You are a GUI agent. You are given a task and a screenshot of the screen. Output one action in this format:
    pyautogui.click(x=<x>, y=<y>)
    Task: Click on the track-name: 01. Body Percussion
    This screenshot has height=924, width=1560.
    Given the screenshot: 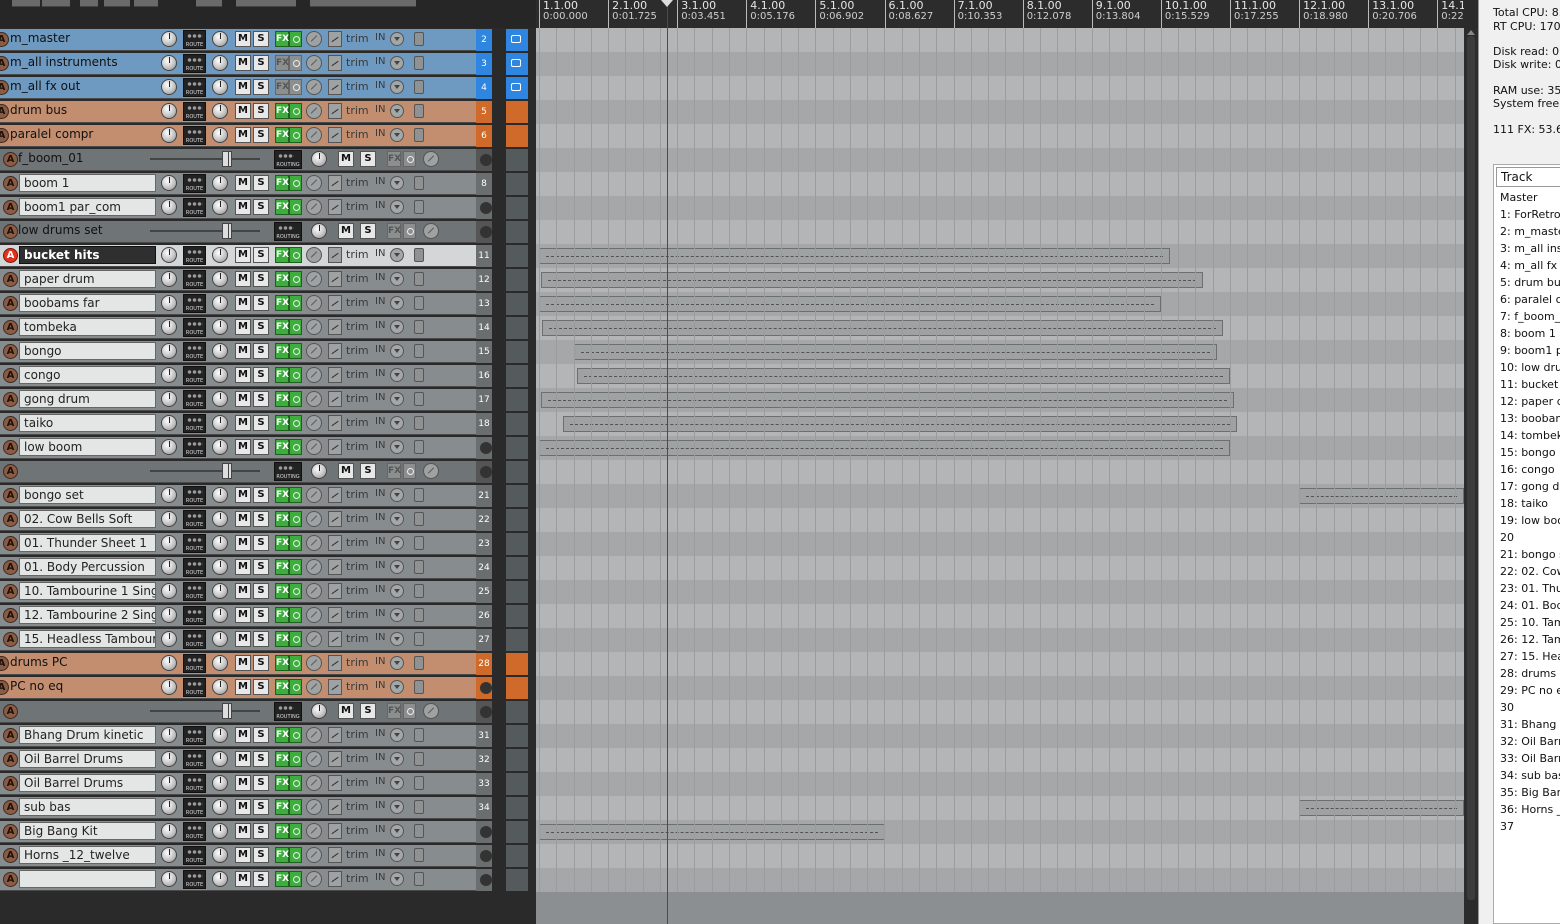 What is the action you would take?
    pyautogui.click(x=87, y=567)
    